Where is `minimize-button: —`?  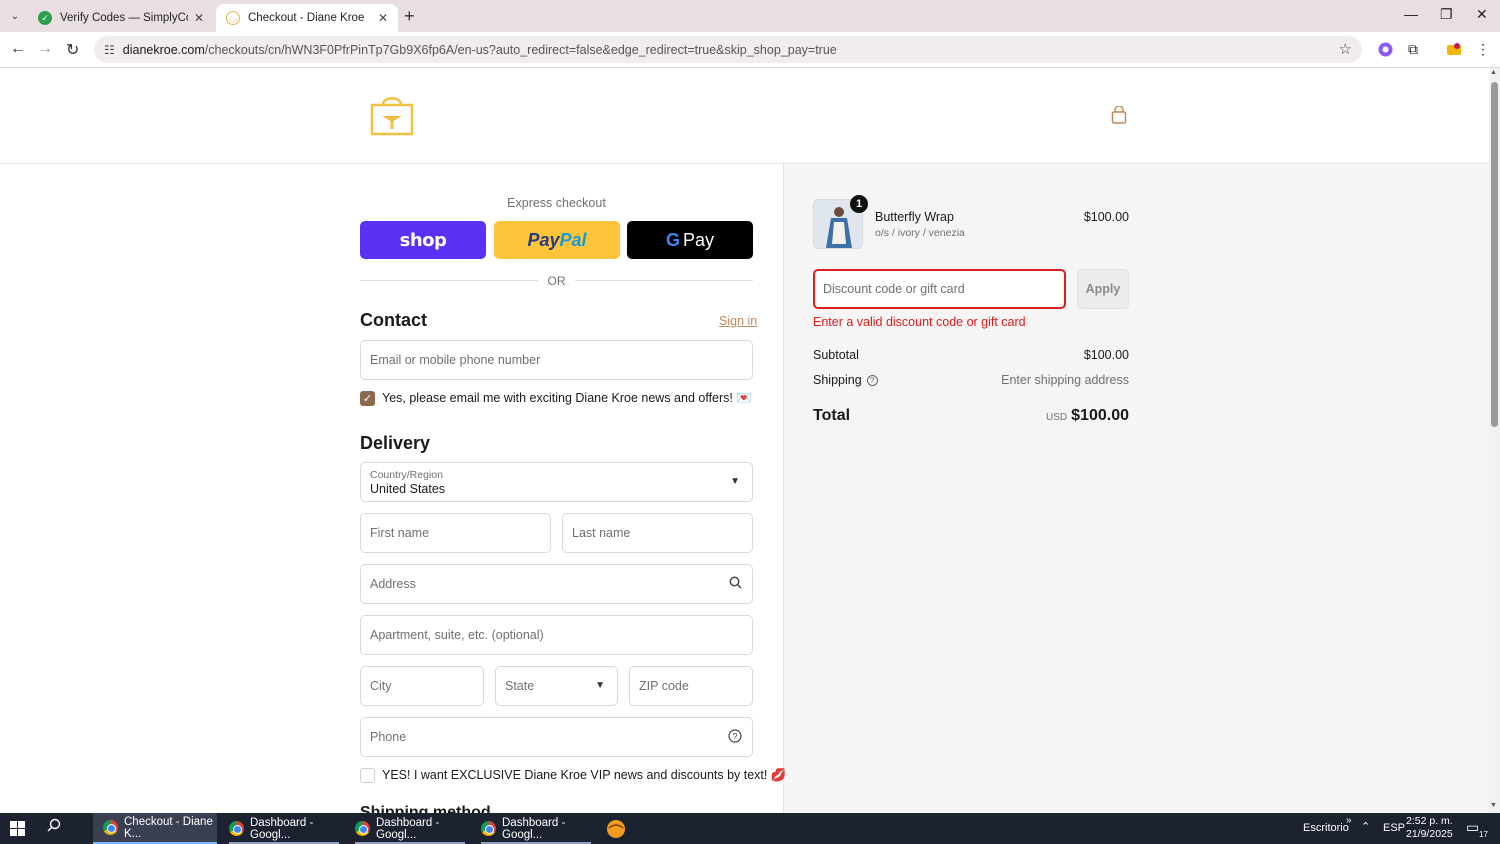
minimize-button: — is located at coordinates (1411, 14).